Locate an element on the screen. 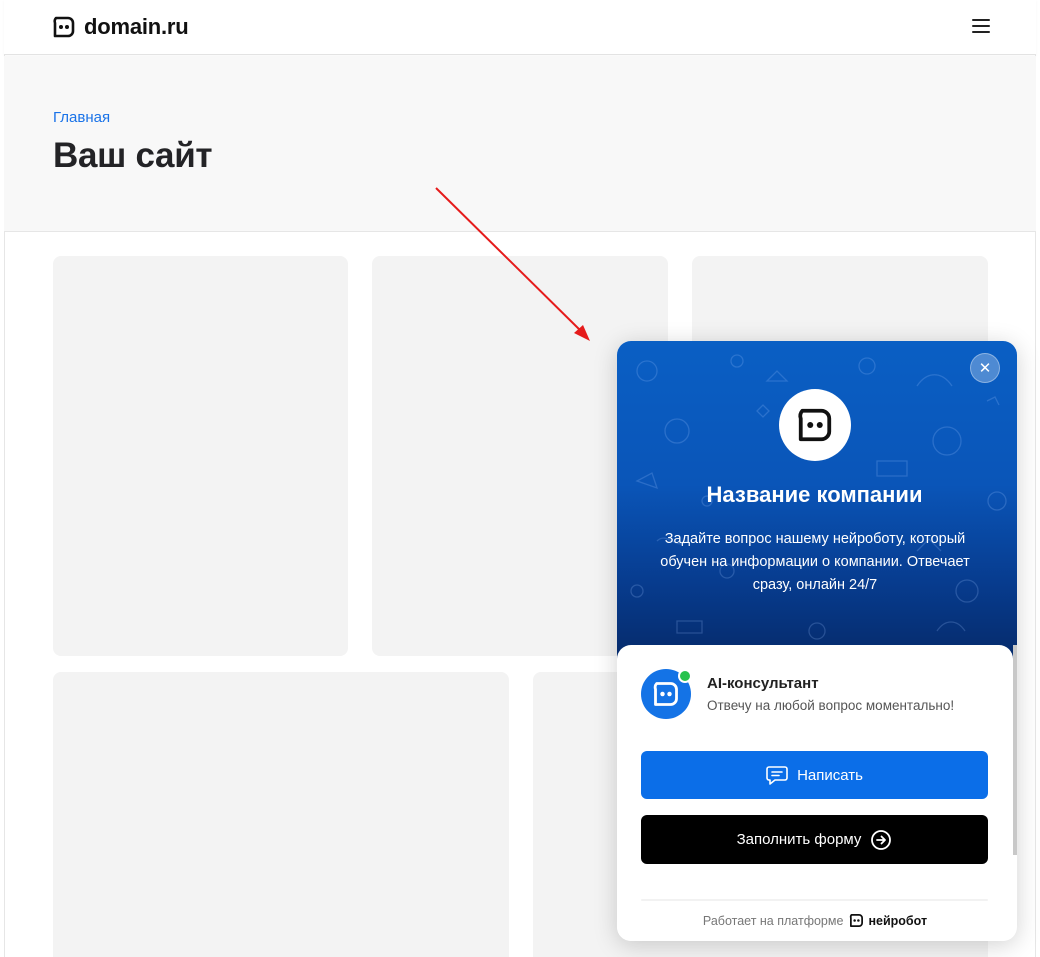 This screenshot has width=1040, height=957. company-avatar is located at coordinates (815, 425).